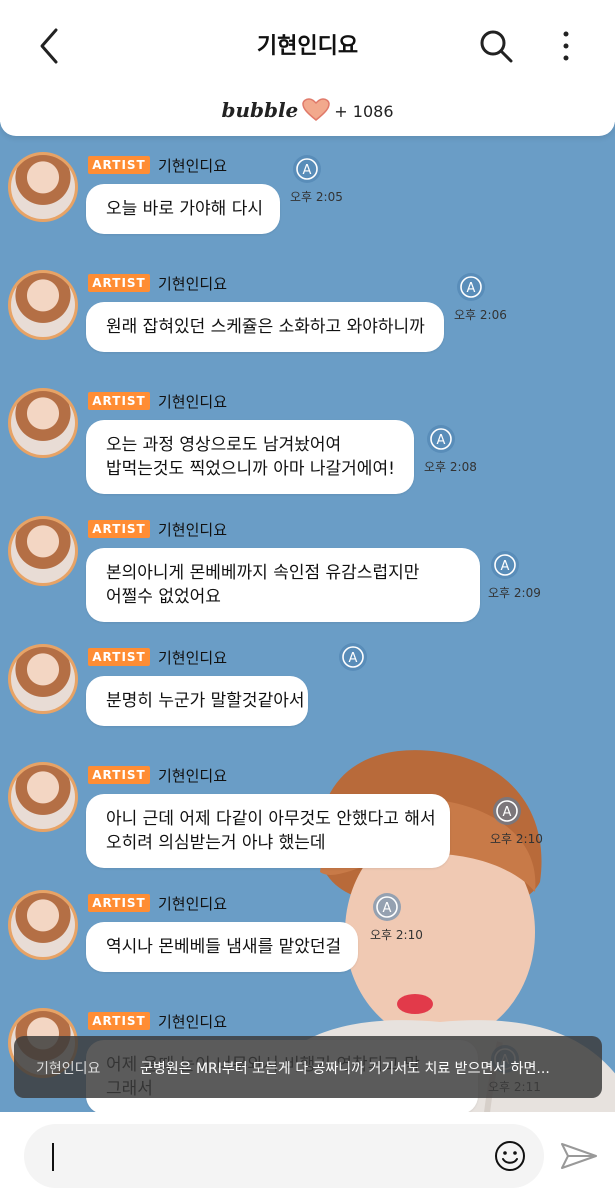 The width and height of the screenshot is (615, 1200). What do you see at coordinates (163, 597) in the screenshot?
I see `message-line: 어쩔수 없었어요` at bounding box center [163, 597].